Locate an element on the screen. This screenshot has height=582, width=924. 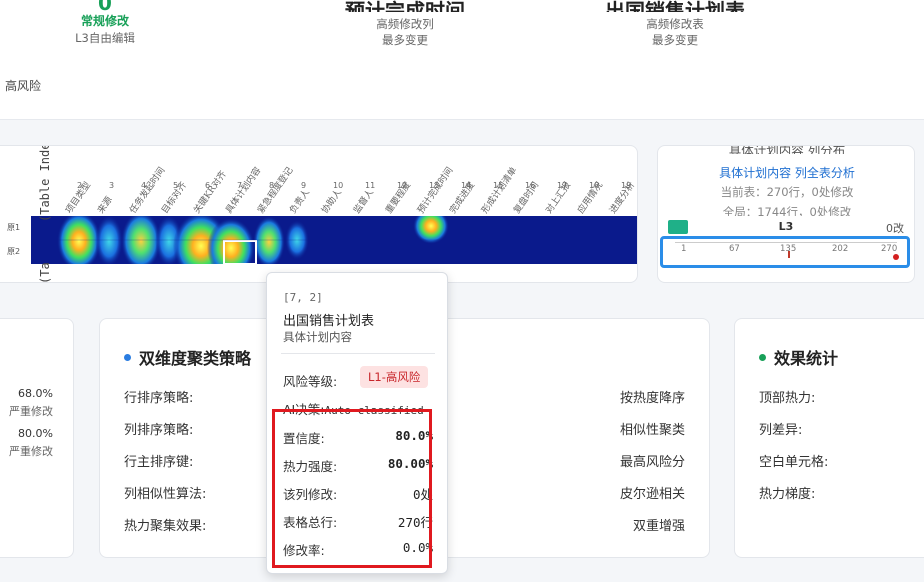
current-row-dot is located at coordinates (896, 257).